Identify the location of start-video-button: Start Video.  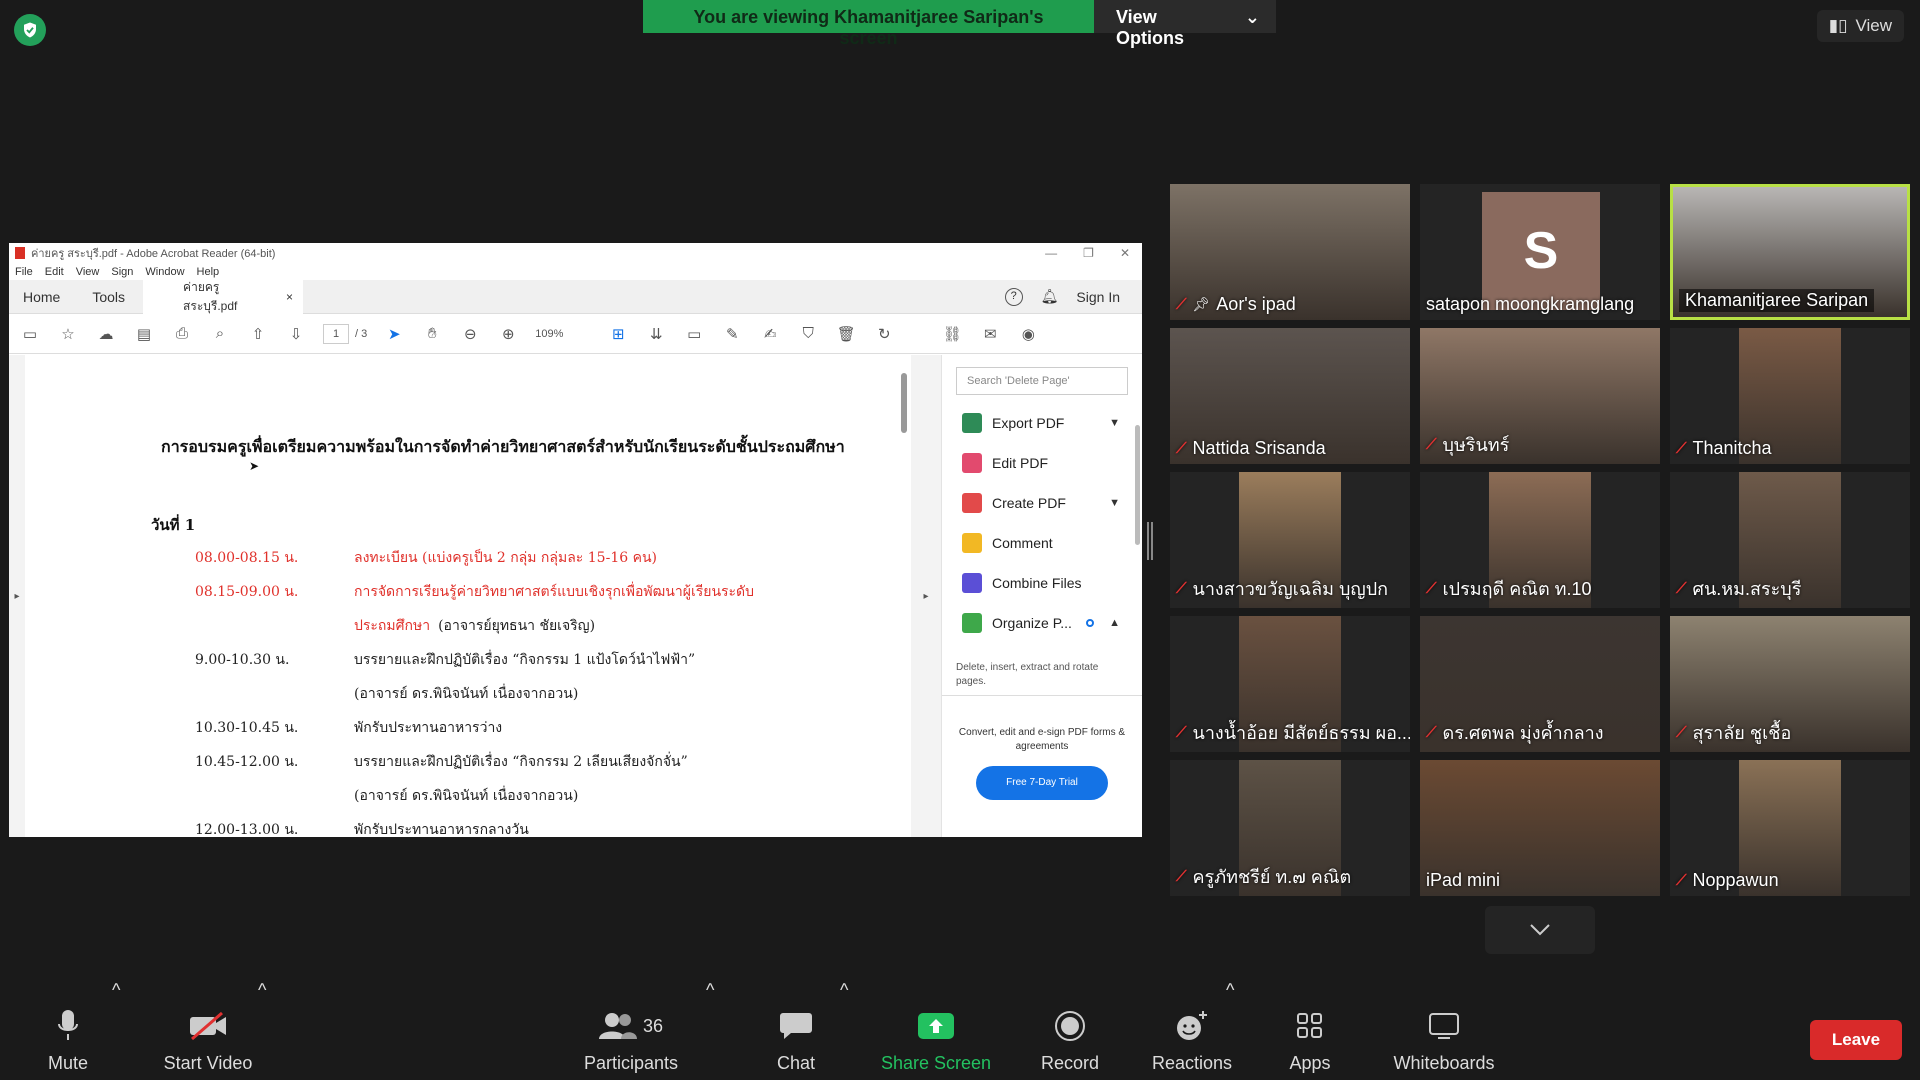
(208, 1039).